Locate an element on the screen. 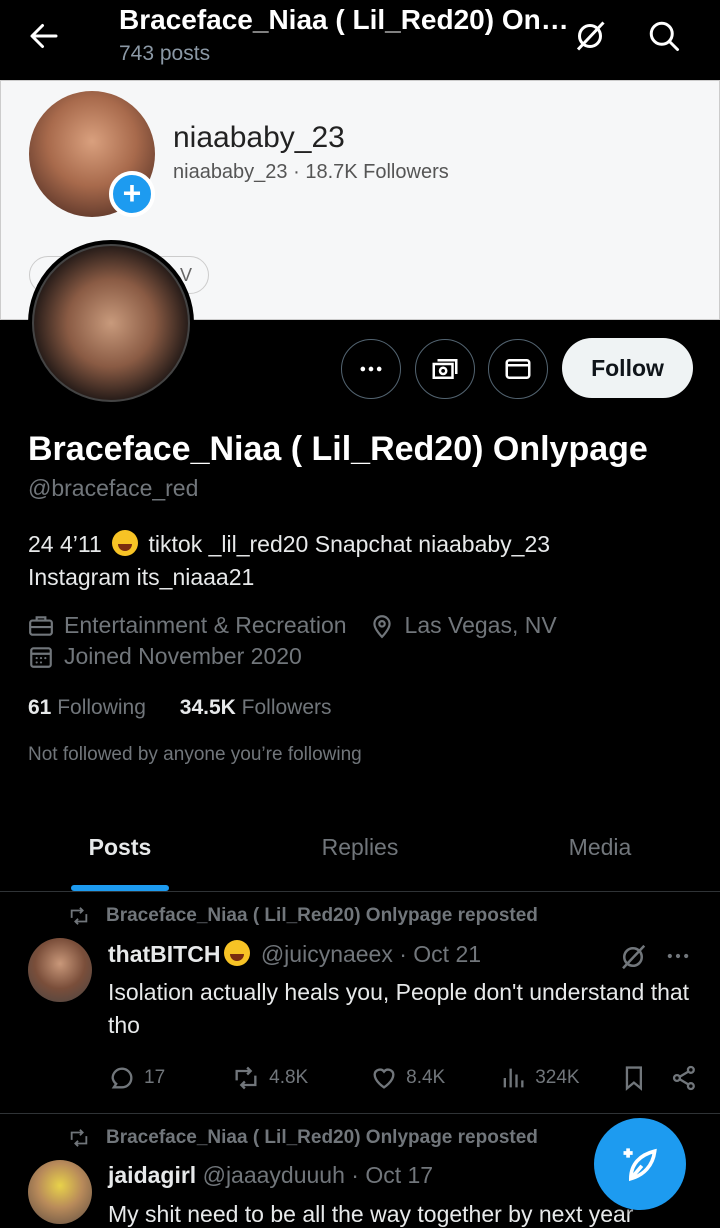 This screenshot has height=1228, width=720. post-count: 743 posts is located at coordinates (165, 53).